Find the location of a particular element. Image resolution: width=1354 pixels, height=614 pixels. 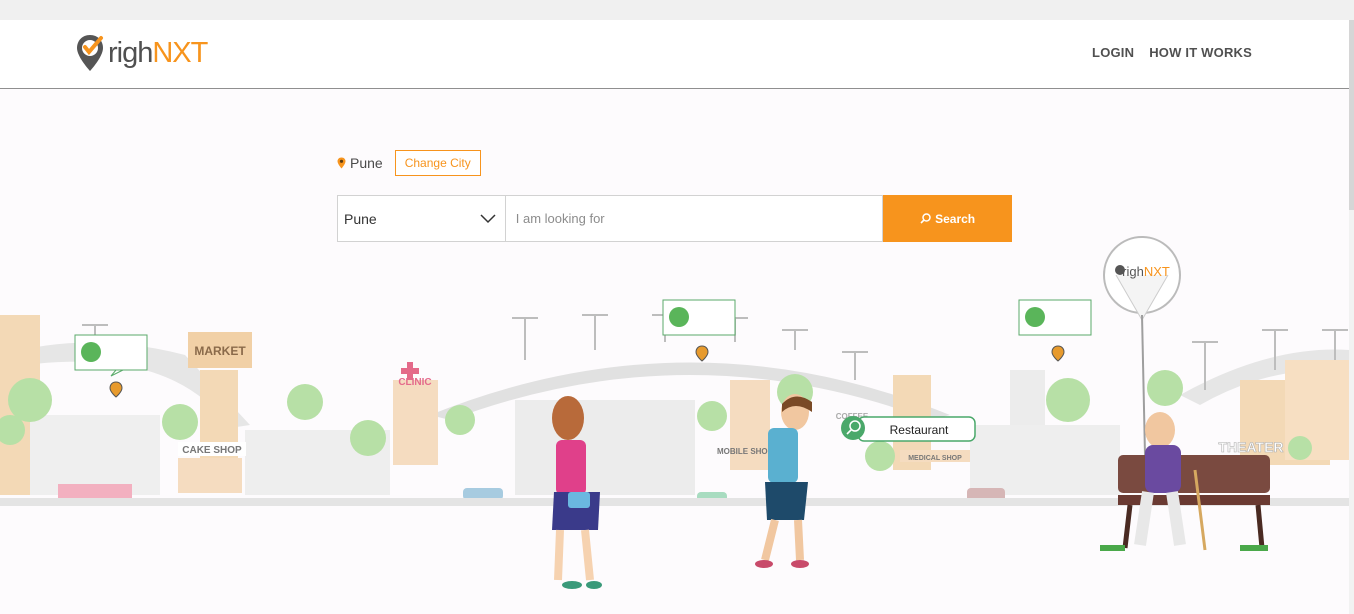

balloon-logo-nxt: NXT is located at coordinates (1157, 271).